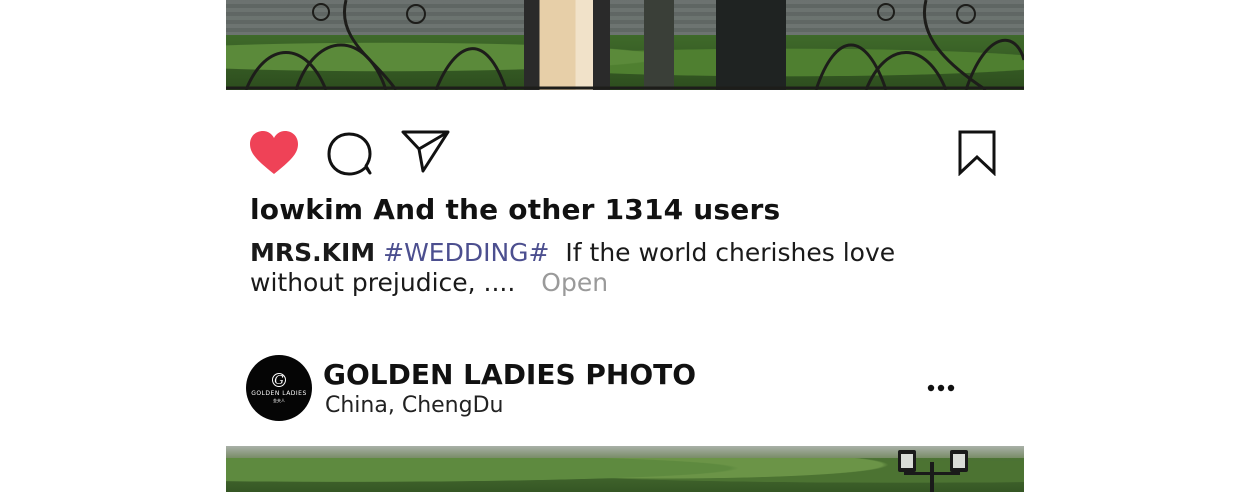 This screenshot has width=1250, height=492. What do you see at coordinates (509, 374) in the screenshot?
I see `account-name: GOLDEN LADIES PHOTO` at bounding box center [509, 374].